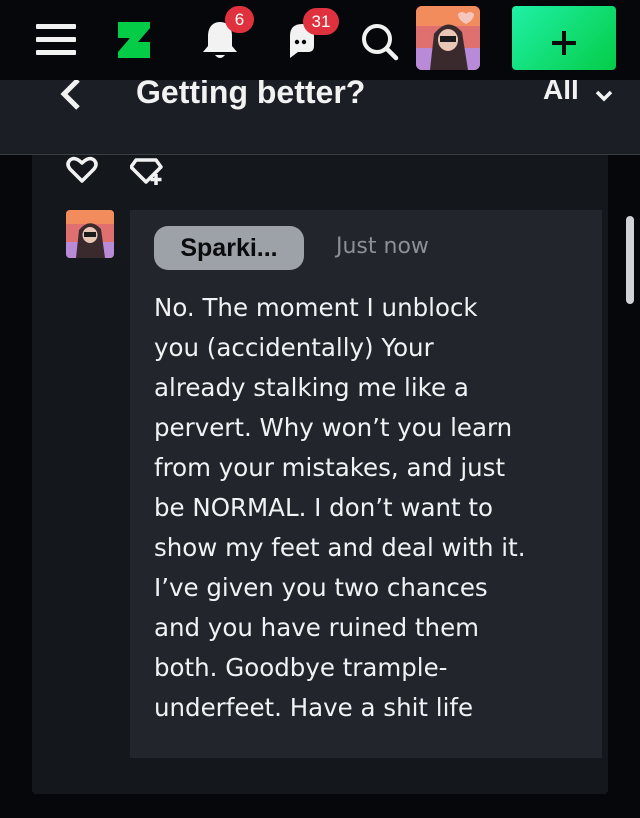 Image resolution: width=640 pixels, height=818 pixels. Describe the element at coordinates (382, 246) in the screenshot. I see `comment-timestamp: Just now` at that location.